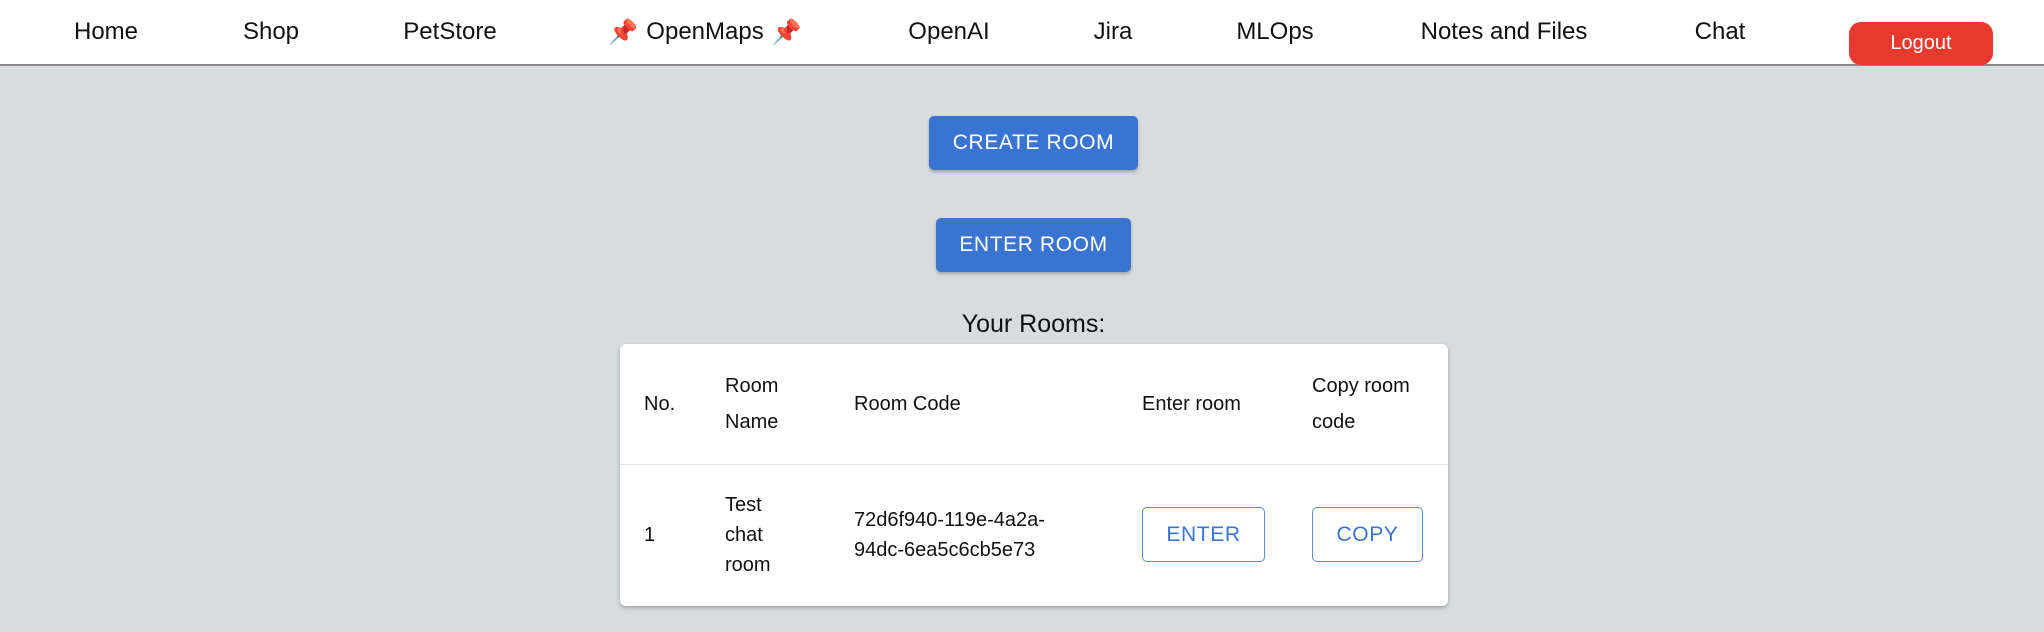 Image resolution: width=2044 pixels, height=632 pixels. I want to click on nav-chat-label: Chat, so click(1720, 31).